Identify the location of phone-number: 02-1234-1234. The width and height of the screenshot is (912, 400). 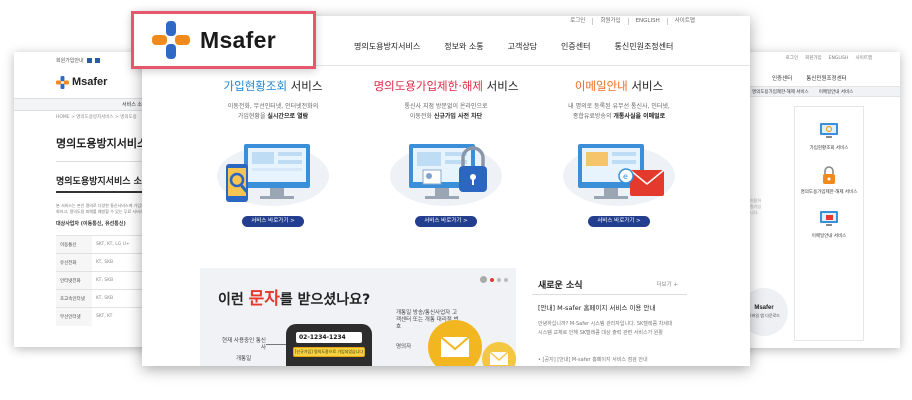
(329, 337).